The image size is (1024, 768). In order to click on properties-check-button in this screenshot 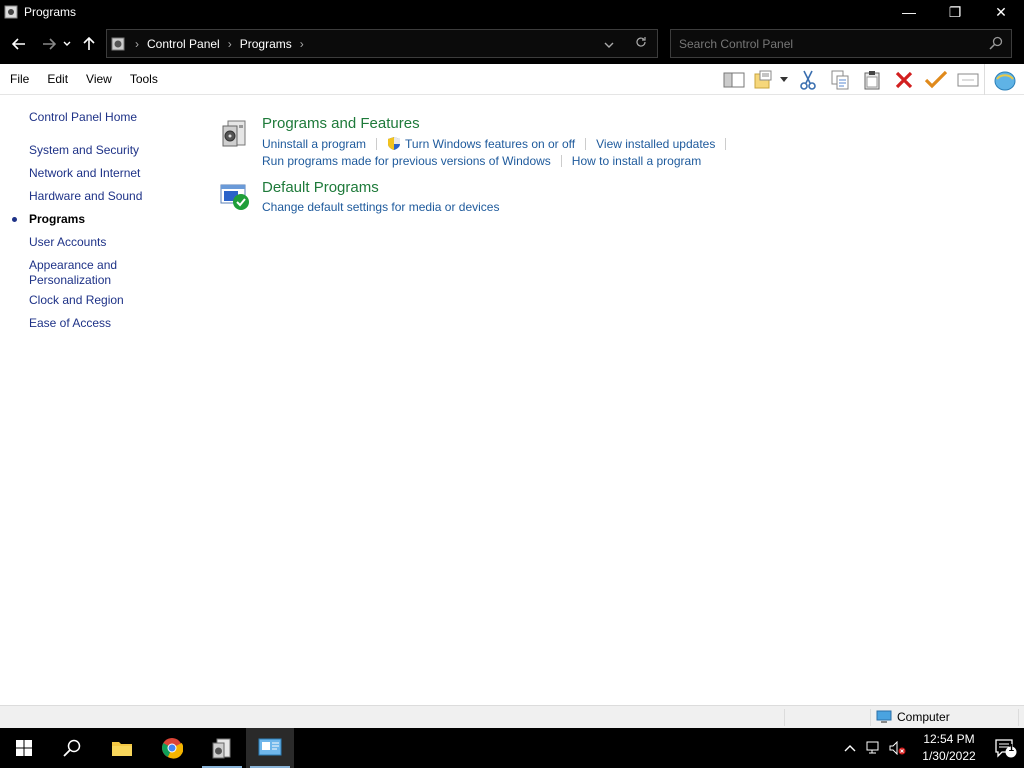, I will do `click(936, 79)`.